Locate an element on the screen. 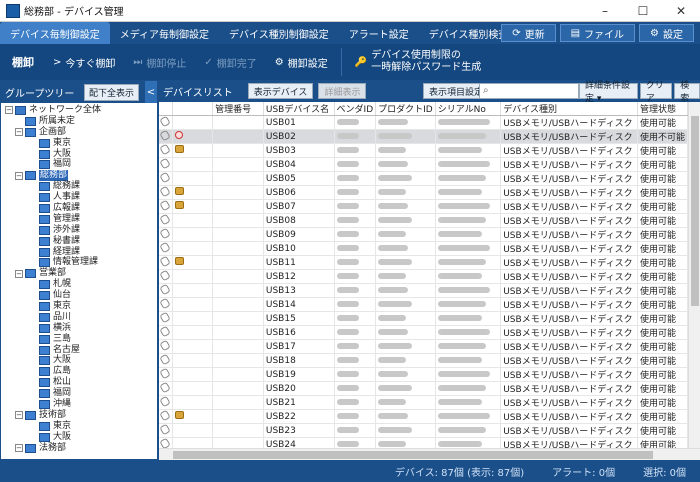  table-row: USB13 USBメモリ/USBハードディスク 使用可能 is located at coordinates (423, 290).